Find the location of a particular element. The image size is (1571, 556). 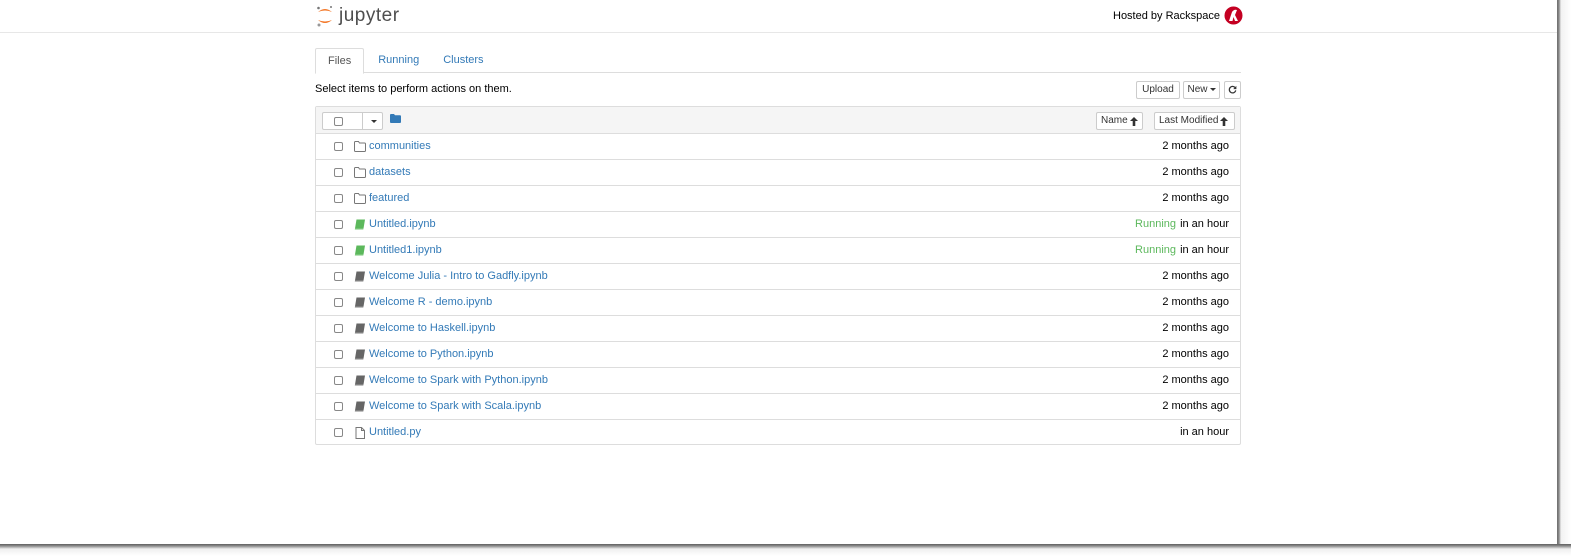

window-edge-bottom is located at coordinates (785, 550).